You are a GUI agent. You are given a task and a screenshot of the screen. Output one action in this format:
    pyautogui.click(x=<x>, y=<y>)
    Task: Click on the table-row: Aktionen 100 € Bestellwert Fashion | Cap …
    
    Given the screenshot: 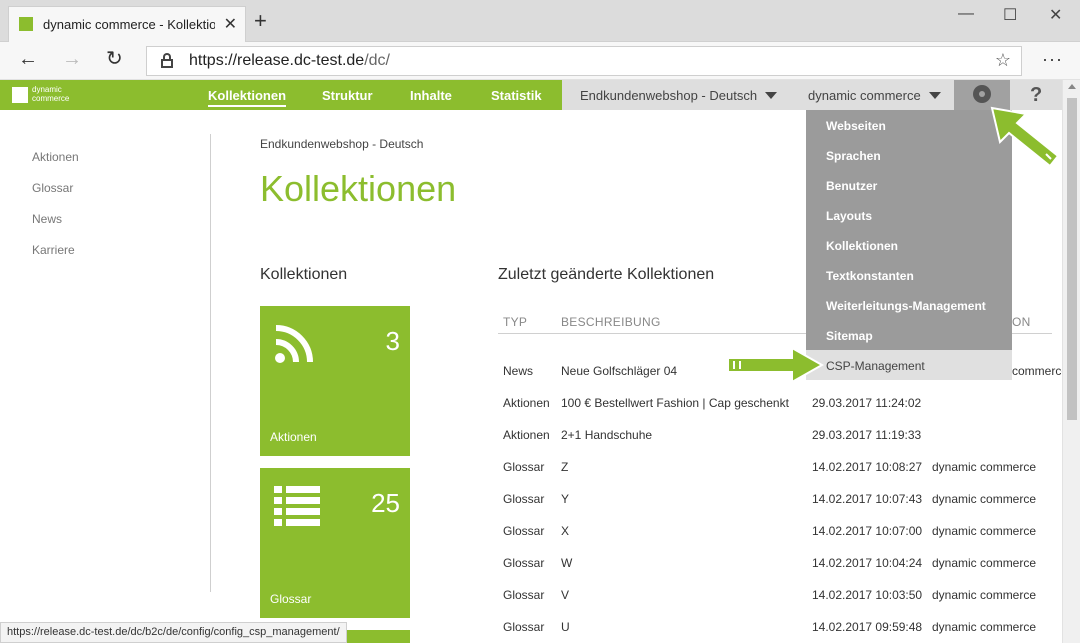 What is the action you would take?
    pyautogui.click(x=778, y=412)
    